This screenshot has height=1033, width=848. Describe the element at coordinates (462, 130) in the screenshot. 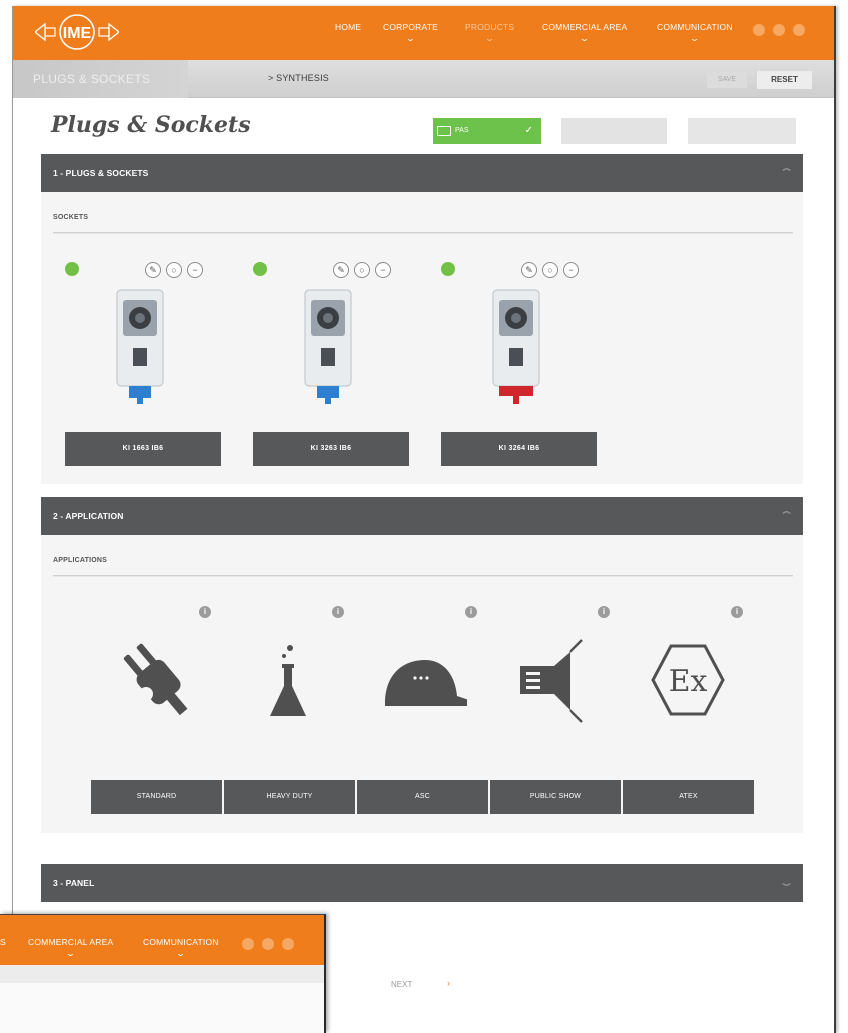

I see `step-pas-label: PAS` at that location.